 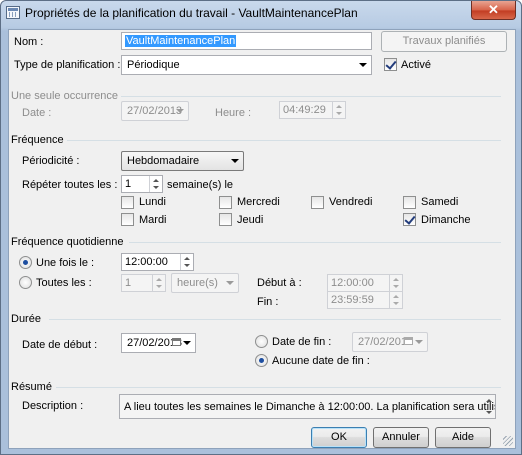 I want to click on description-label: Description :, so click(x=53, y=406).